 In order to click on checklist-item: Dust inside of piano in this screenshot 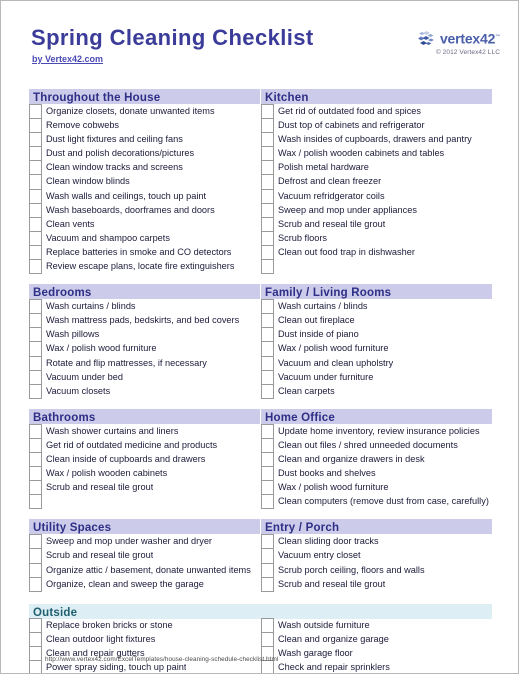, I will do `click(376, 335)`.